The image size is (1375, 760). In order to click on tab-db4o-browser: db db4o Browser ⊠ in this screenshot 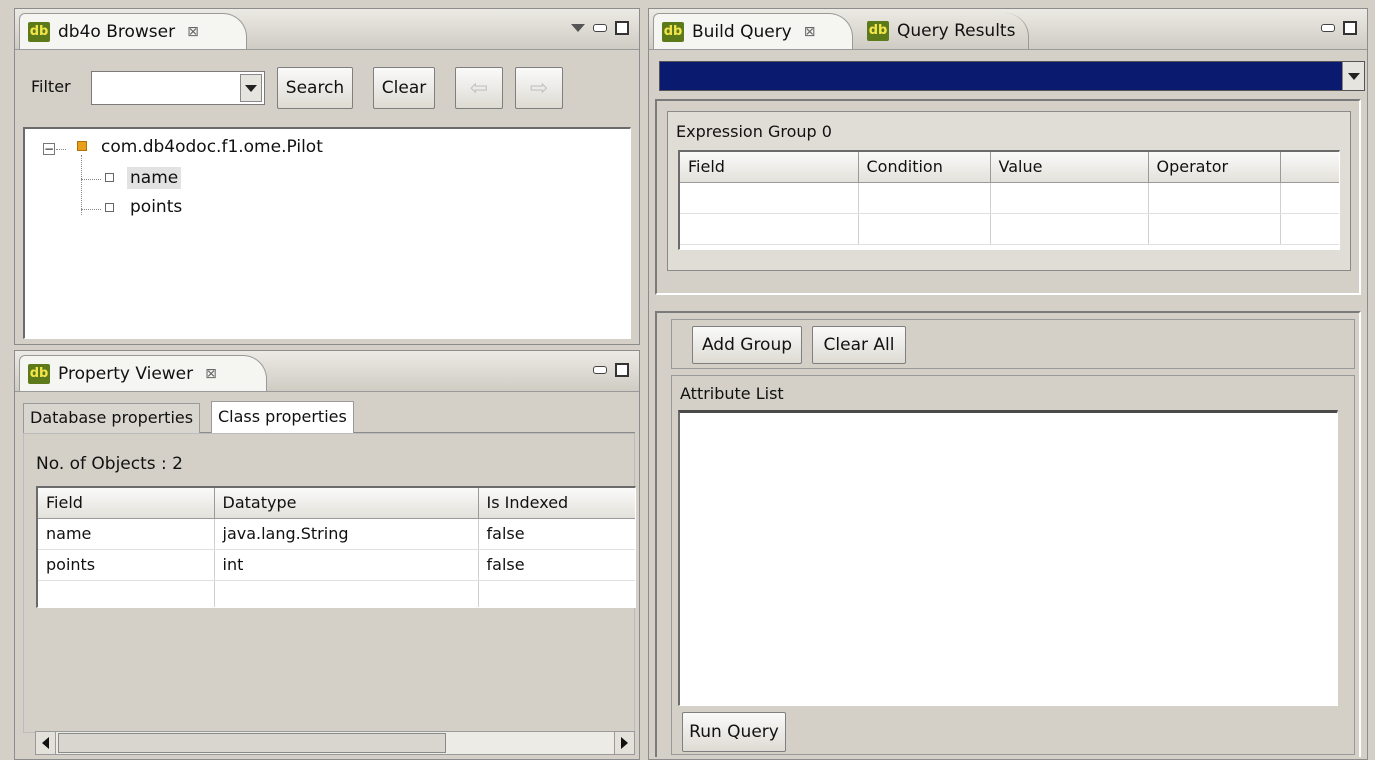, I will do `click(133, 31)`.